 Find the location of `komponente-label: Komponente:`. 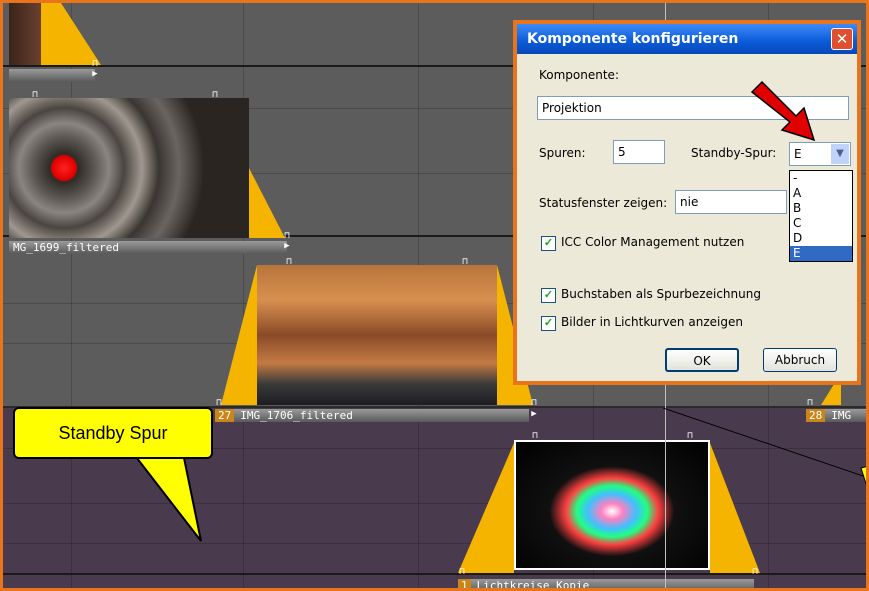

komponente-label: Komponente: is located at coordinates (579, 75).